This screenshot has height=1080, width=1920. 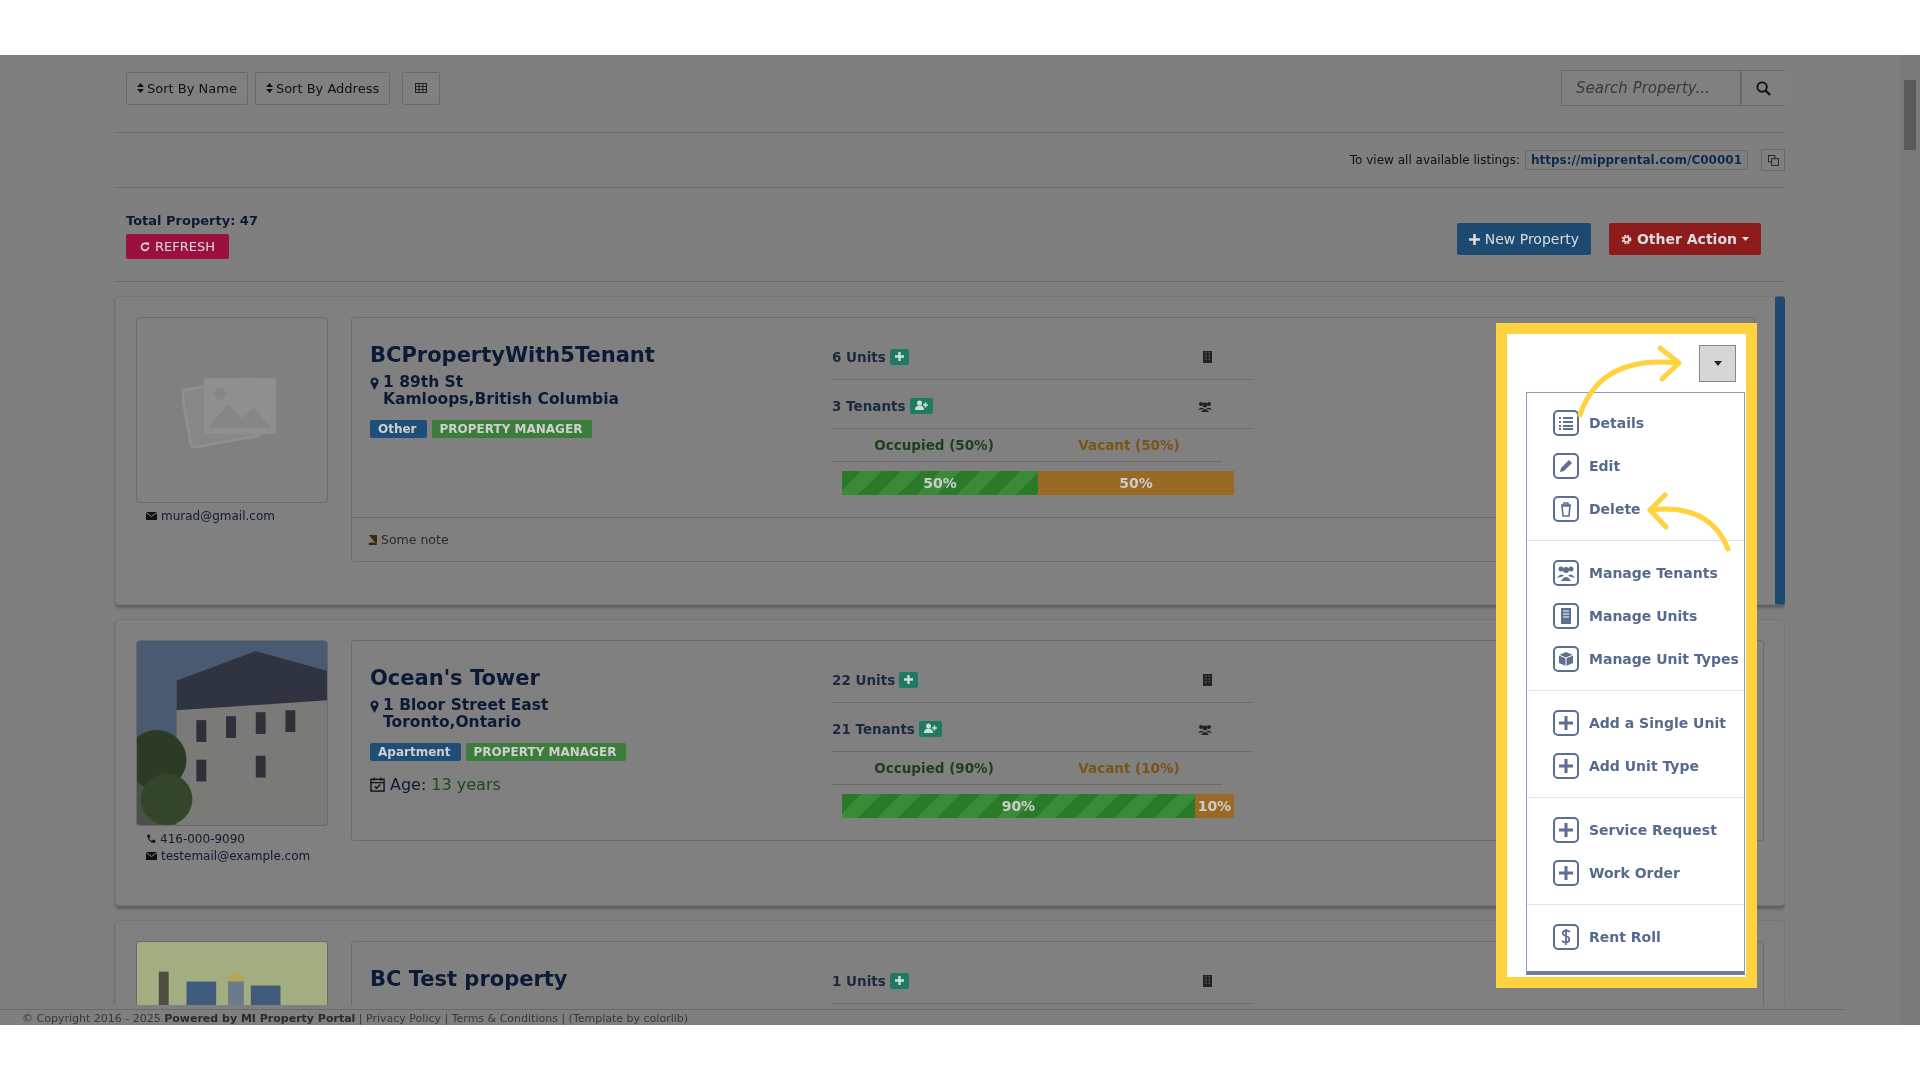 What do you see at coordinates (1636, 160) in the screenshot?
I see `listings-link: https://mipprental.com/C00001` at bounding box center [1636, 160].